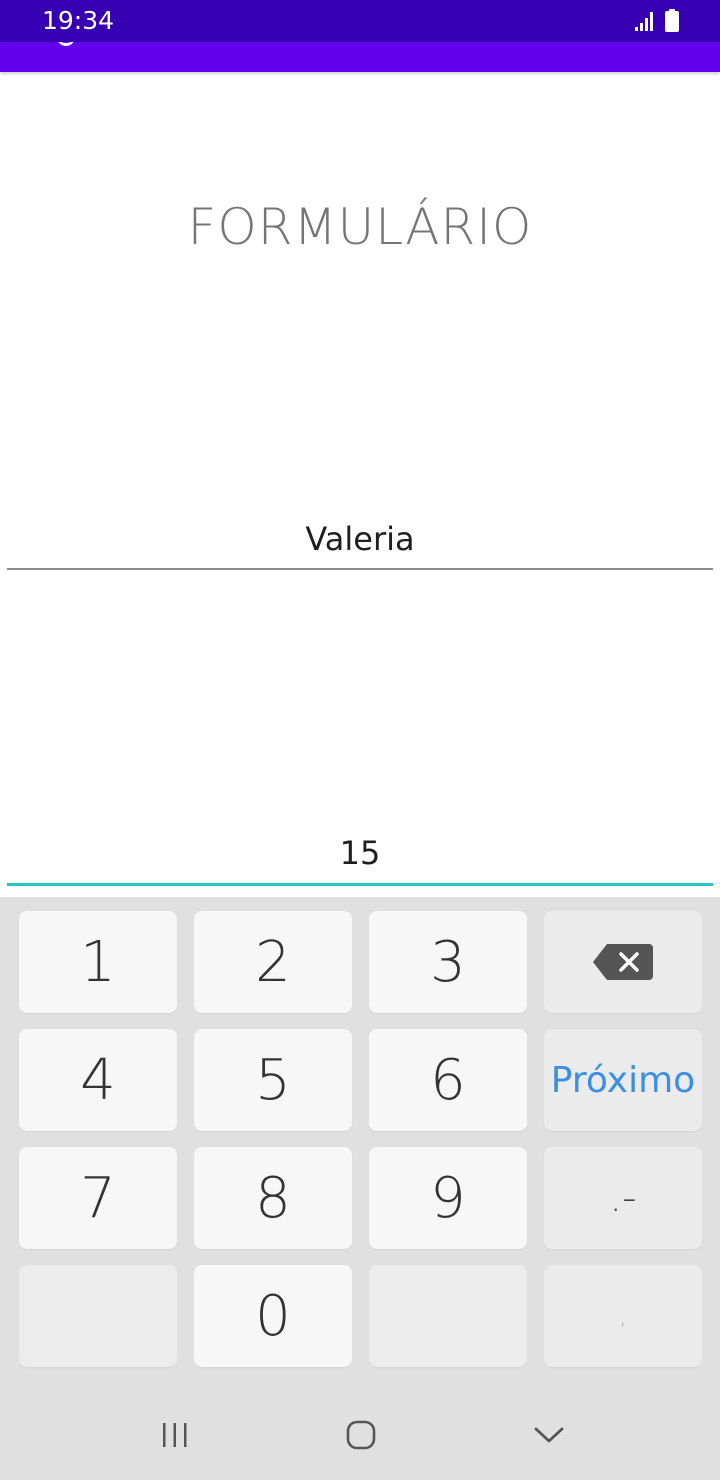 This screenshot has width=720, height=1480. I want to click on age-field: 15, so click(360, 860).